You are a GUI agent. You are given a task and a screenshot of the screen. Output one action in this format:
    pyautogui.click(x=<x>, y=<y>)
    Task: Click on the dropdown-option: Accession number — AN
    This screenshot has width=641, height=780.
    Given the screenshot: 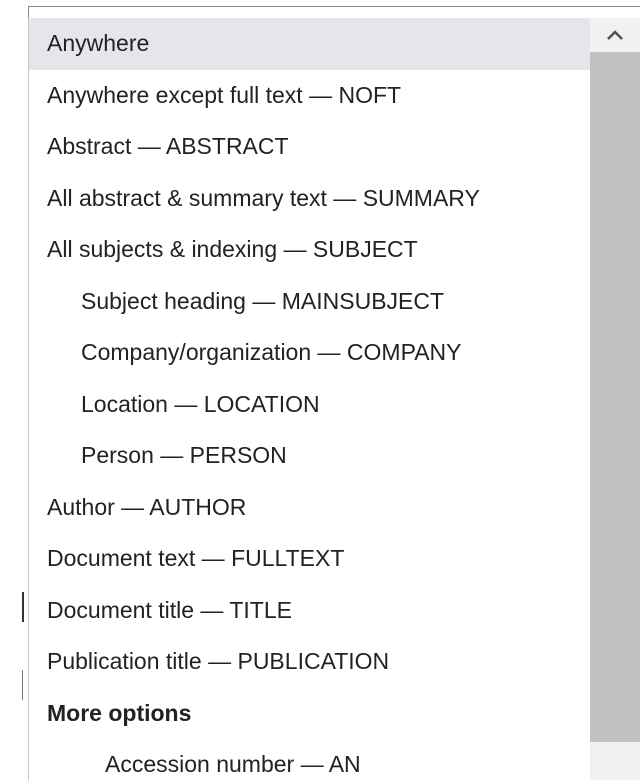 What is the action you would take?
    pyautogui.click(x=309, y=759)
    